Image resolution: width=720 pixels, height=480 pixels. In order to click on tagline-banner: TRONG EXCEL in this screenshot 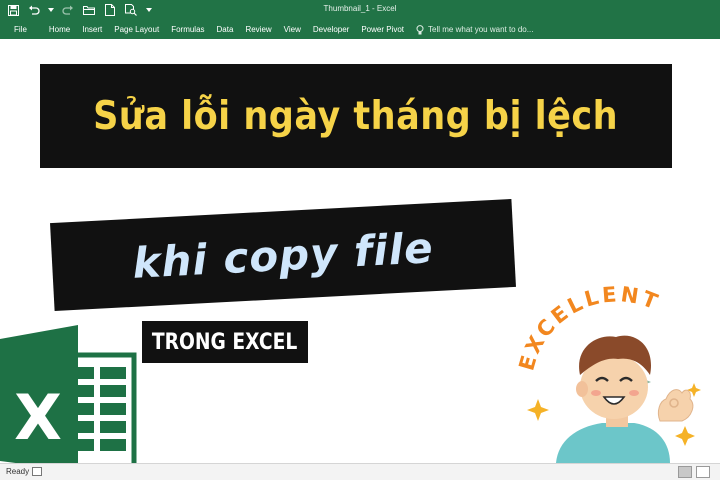, I will do `click(225, 342)`.